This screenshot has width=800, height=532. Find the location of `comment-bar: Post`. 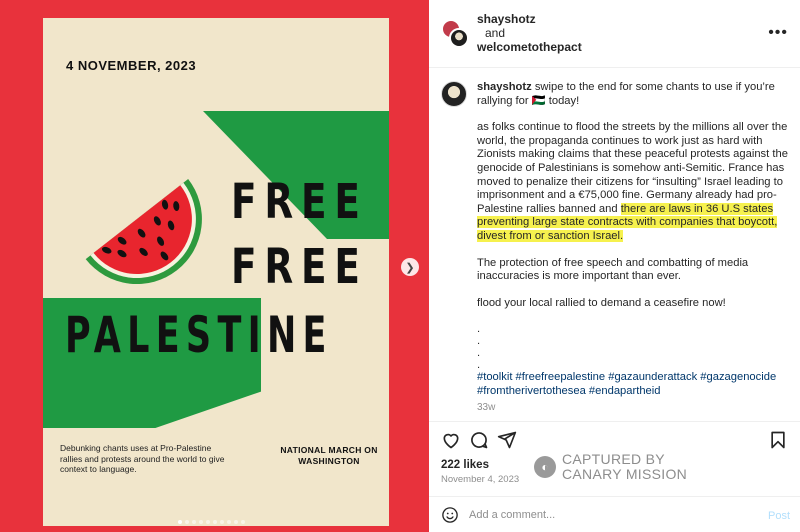

comment-bar: Post is located at coordinates (614, 514).